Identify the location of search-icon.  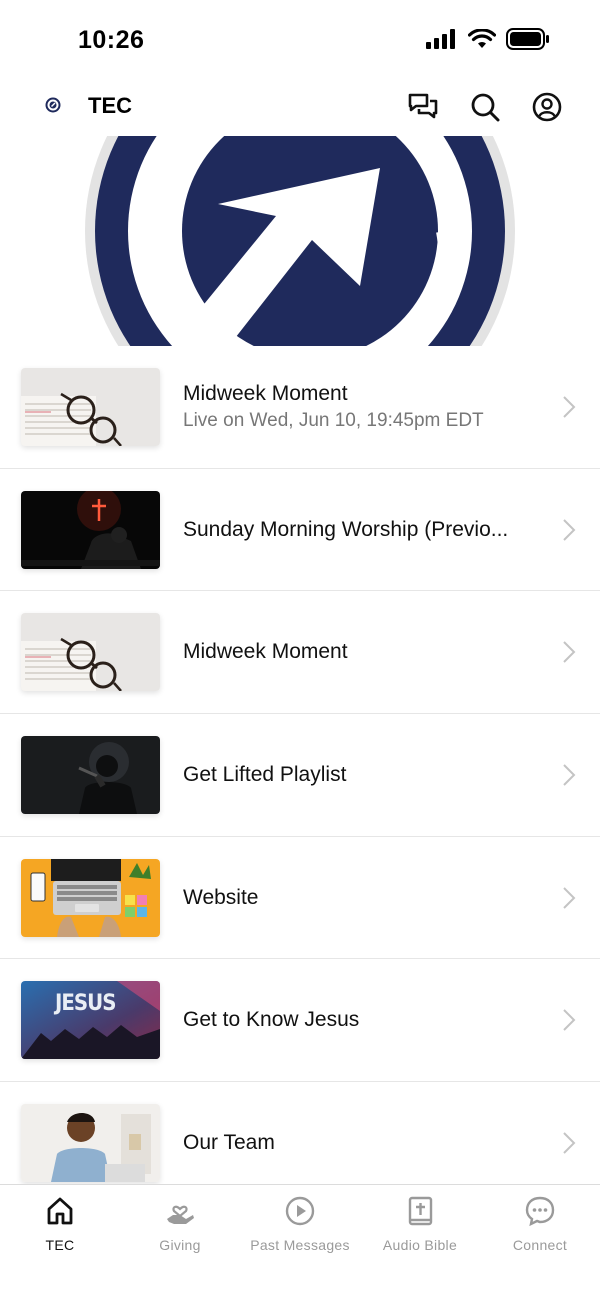
(485, 107).